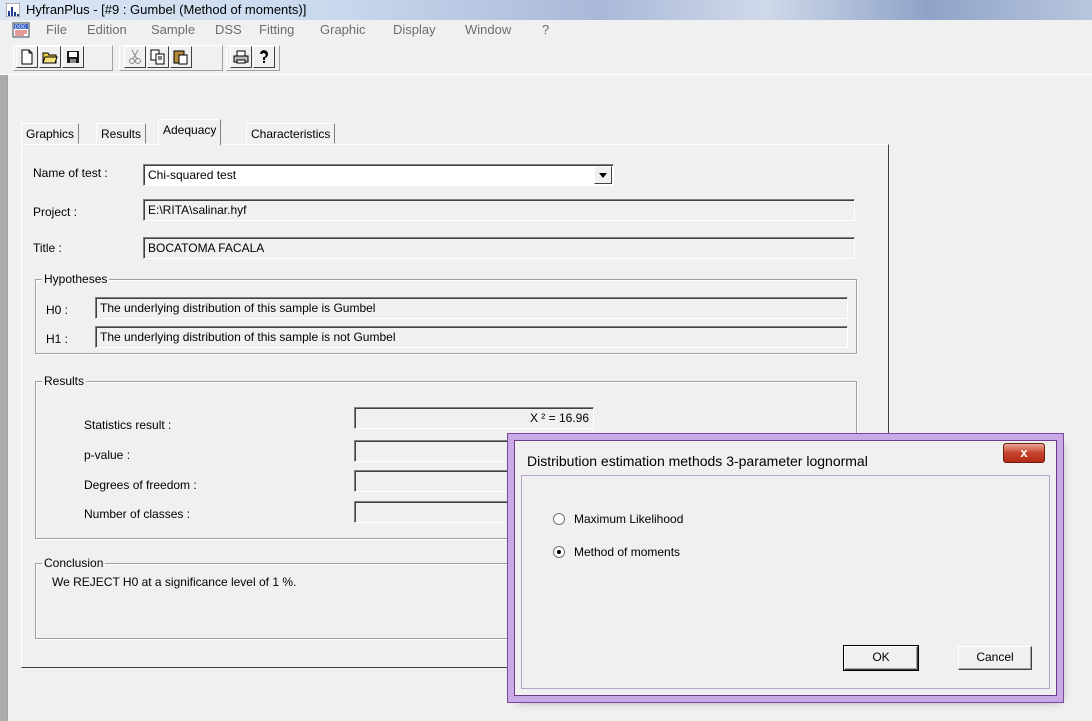 The width and height of the screenshot is (1092, 721). What do you see at coordinates (414, 29) in the screenshot?
I see `menu-display: Display` at bounding box center [414, 29].